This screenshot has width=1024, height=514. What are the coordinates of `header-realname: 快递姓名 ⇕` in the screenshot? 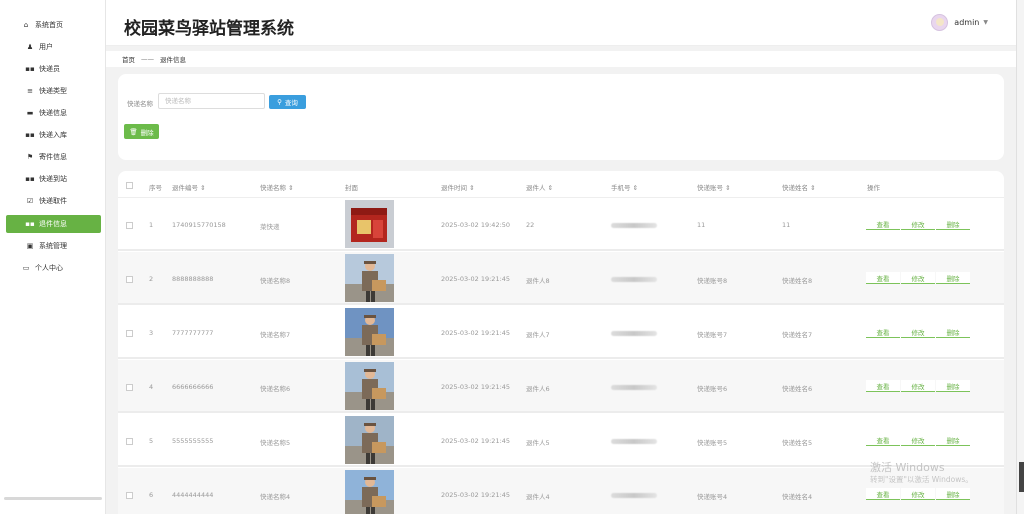 It's located at (799, 187).